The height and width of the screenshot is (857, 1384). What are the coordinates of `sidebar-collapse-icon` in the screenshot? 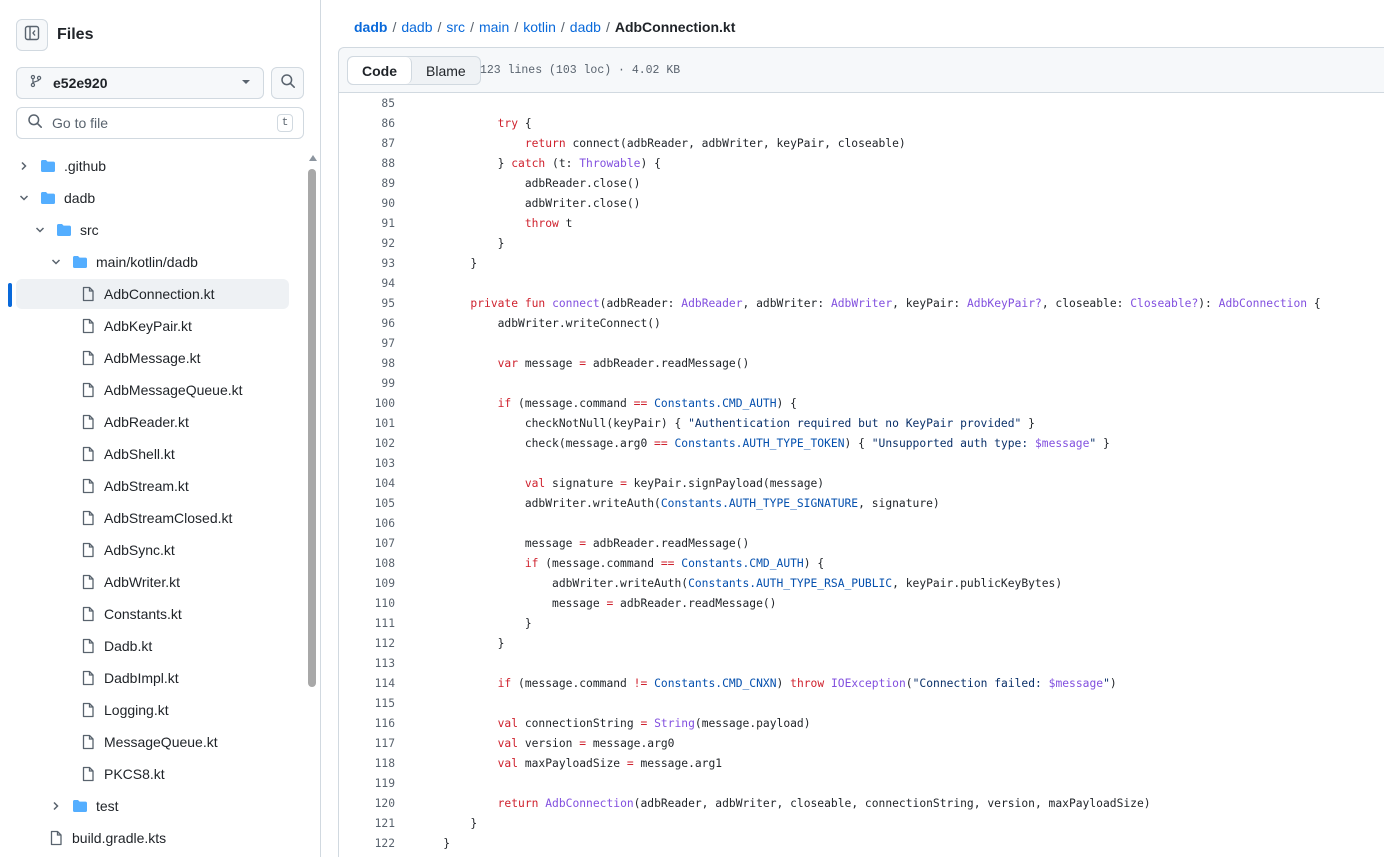 It's located at (32, 35).